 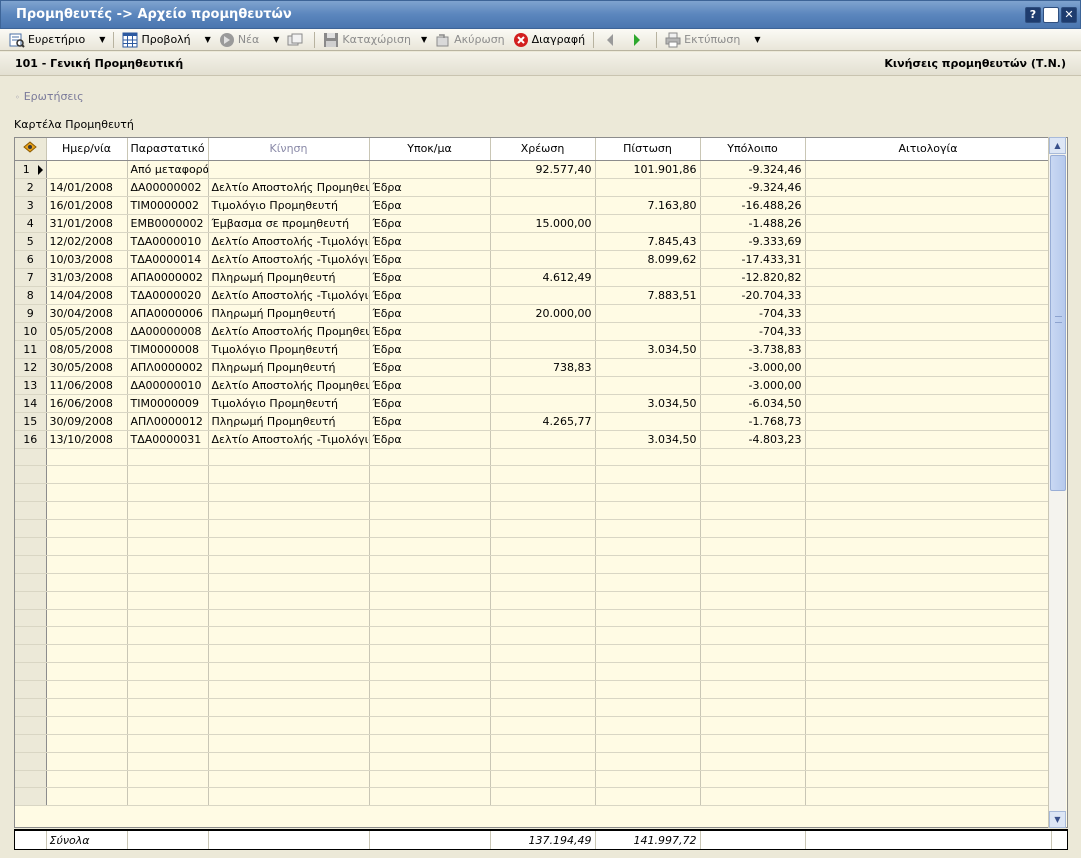 I want to click on date-cell: 30/05/2008, so click(x=87, y=367).